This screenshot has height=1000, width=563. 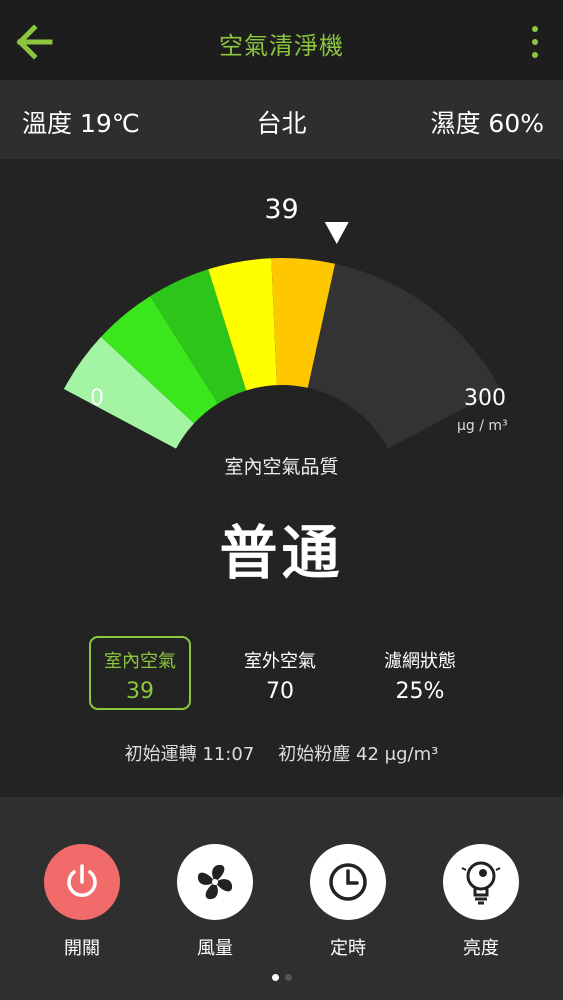 What do you see at coordinates (97, 398) in the screenshot?
I see `gauge-min-label: 0` at bounding box center [97, 398].